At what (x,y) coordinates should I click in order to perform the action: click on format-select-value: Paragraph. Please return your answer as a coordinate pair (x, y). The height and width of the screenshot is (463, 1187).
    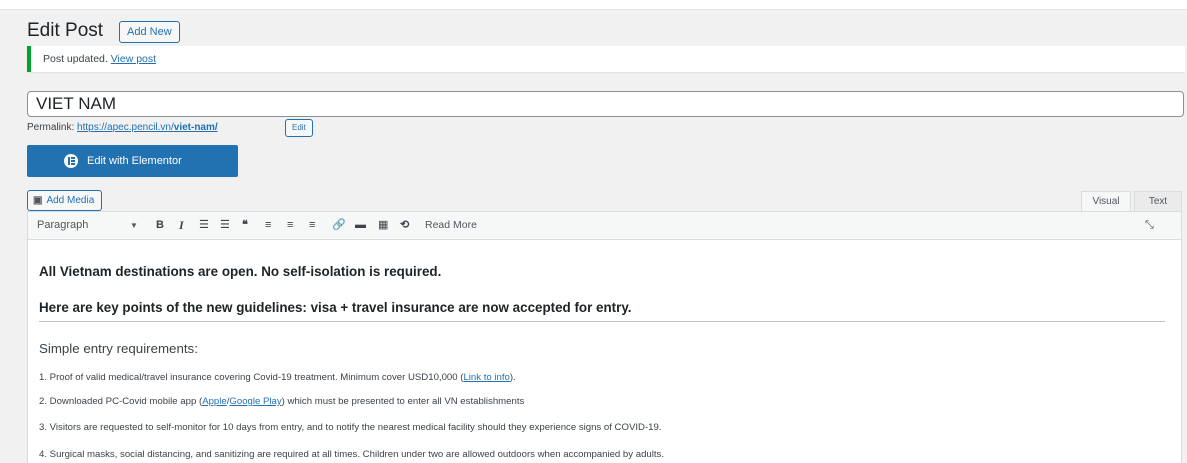
    Looking at the image, I should click on (63, 225).